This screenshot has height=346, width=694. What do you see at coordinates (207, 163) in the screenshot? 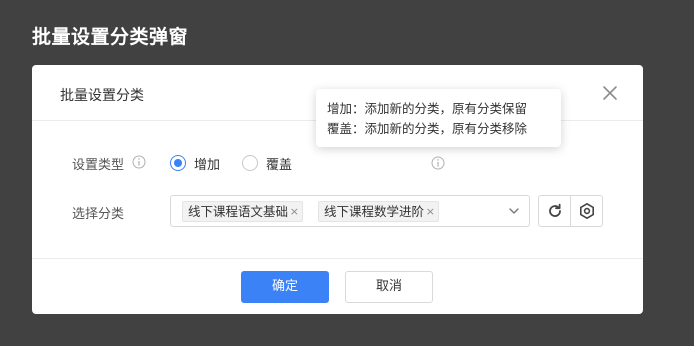
I see `radio-add-label: 增加` at bounding box center [207, 163].